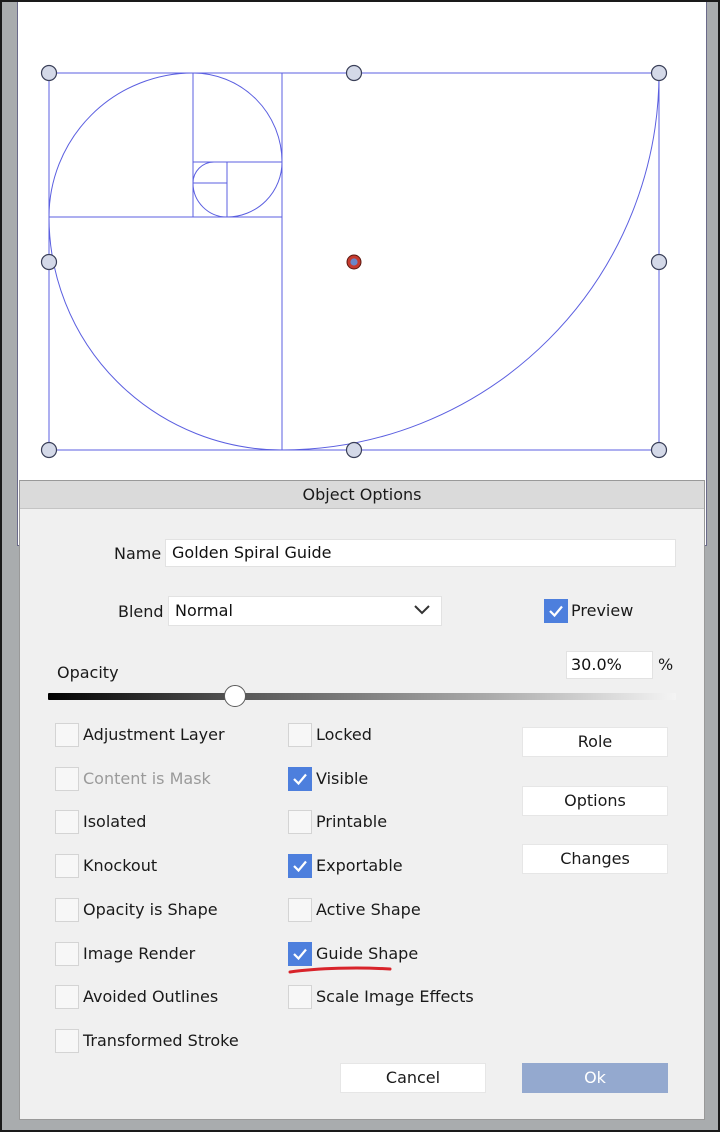 The width and height of the screenshot is (720, 1132). I want to click on opacity-is-shape-checkbox, so click(67, 909).